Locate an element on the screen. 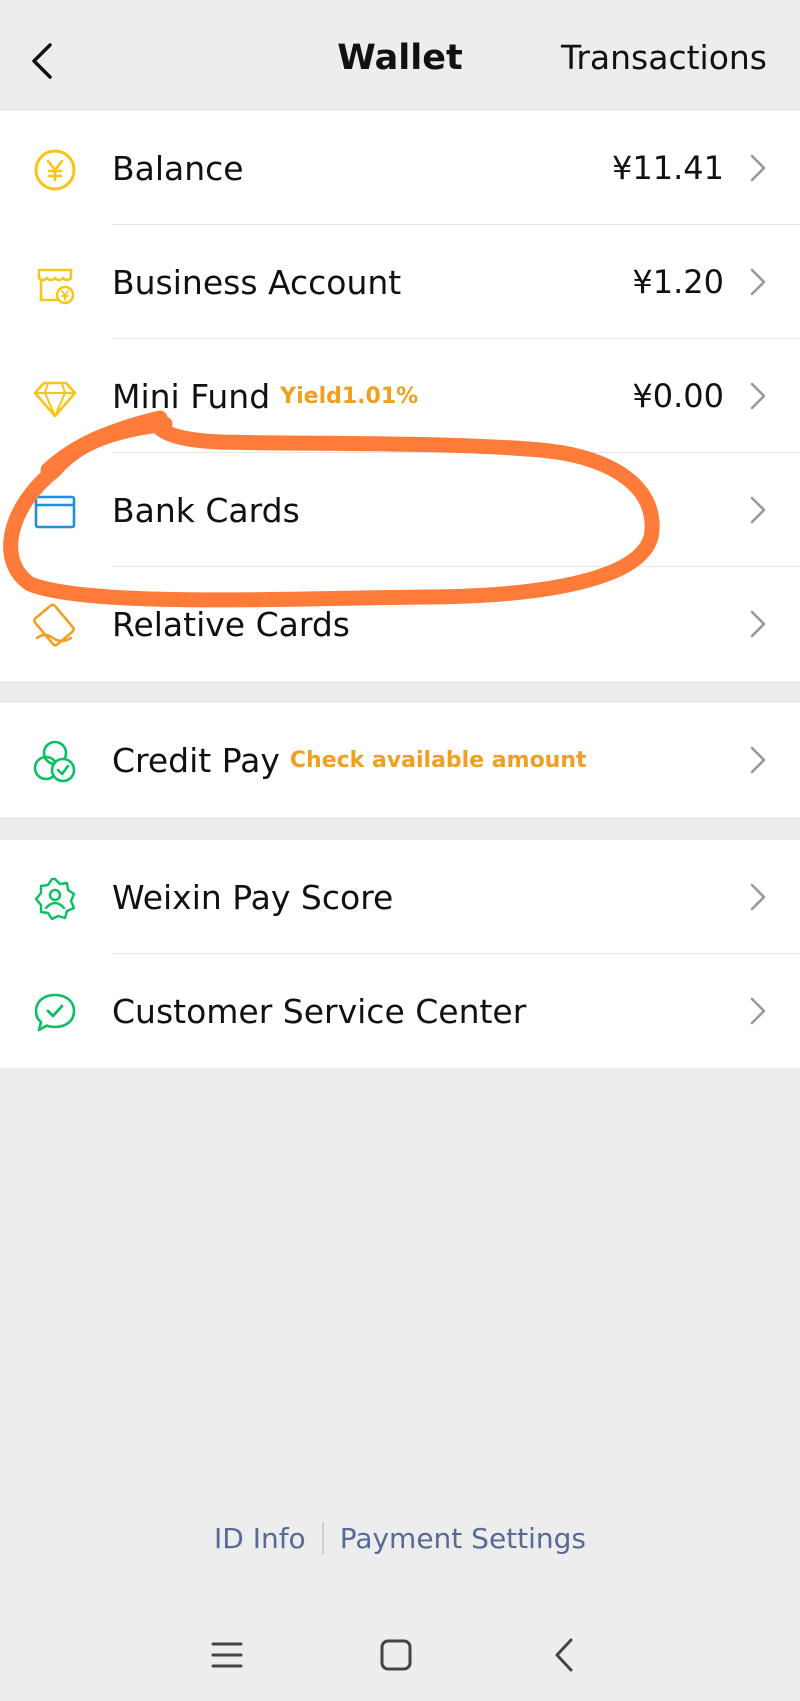 This screenshot has height=1701, width=800. credit-section: Credit Pay Check available amount is located at coordinates (400, 760).